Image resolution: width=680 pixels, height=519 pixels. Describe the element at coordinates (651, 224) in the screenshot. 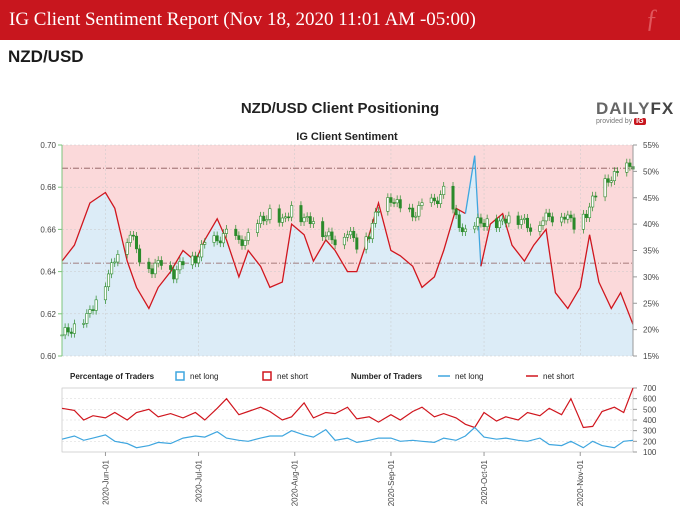

I see `right-tick-label: 40%` at that location.